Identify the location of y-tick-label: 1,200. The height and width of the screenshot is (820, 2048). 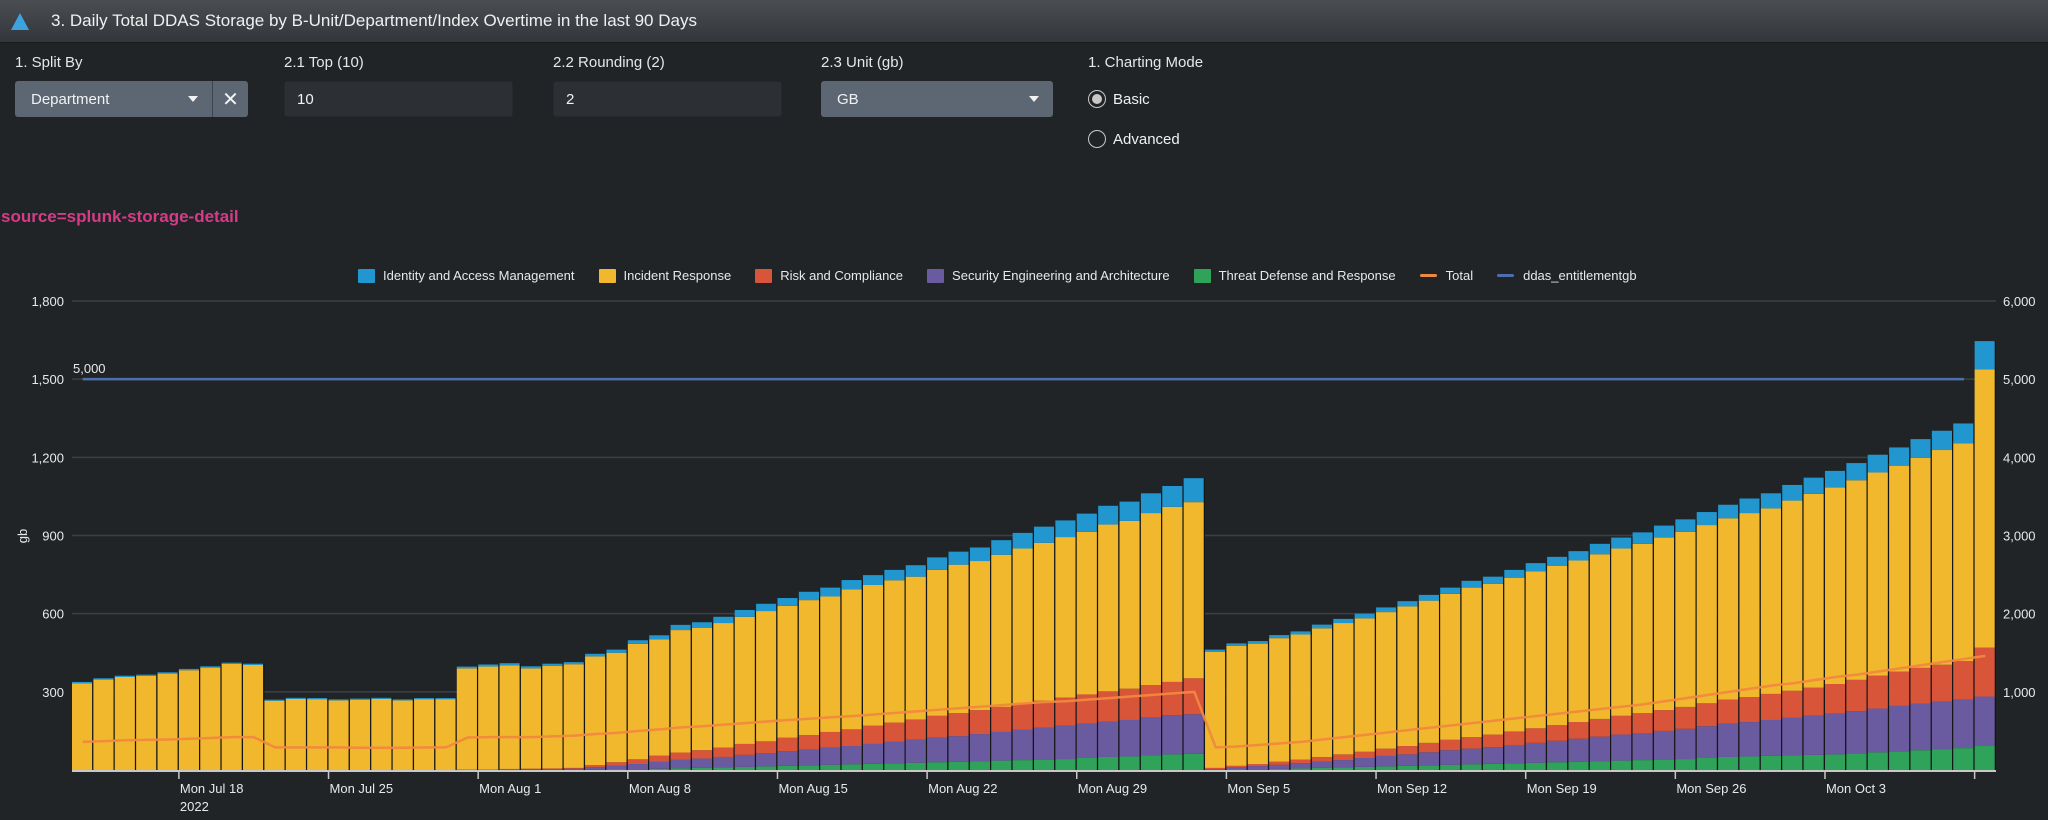
(47, 457).